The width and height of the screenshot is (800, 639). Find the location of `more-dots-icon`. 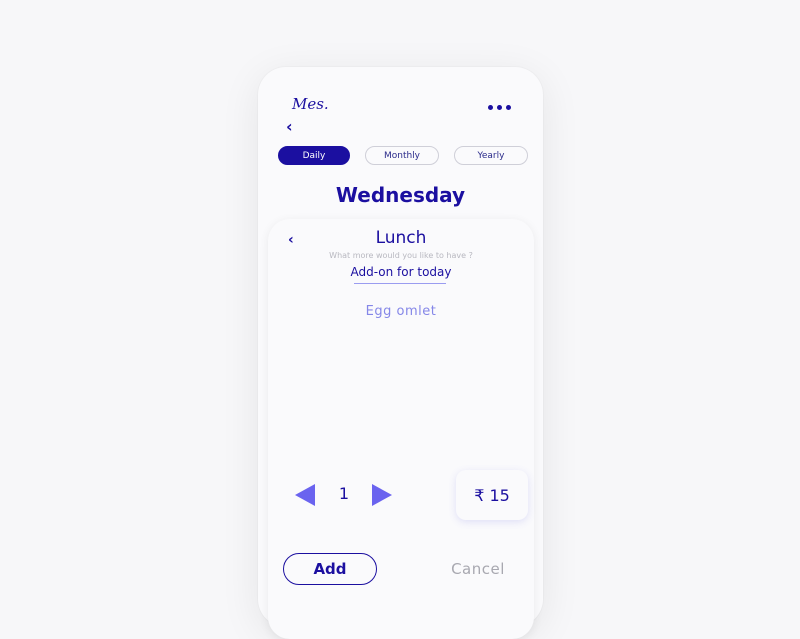

more-dots-icon is located at coordinates (490, 107).